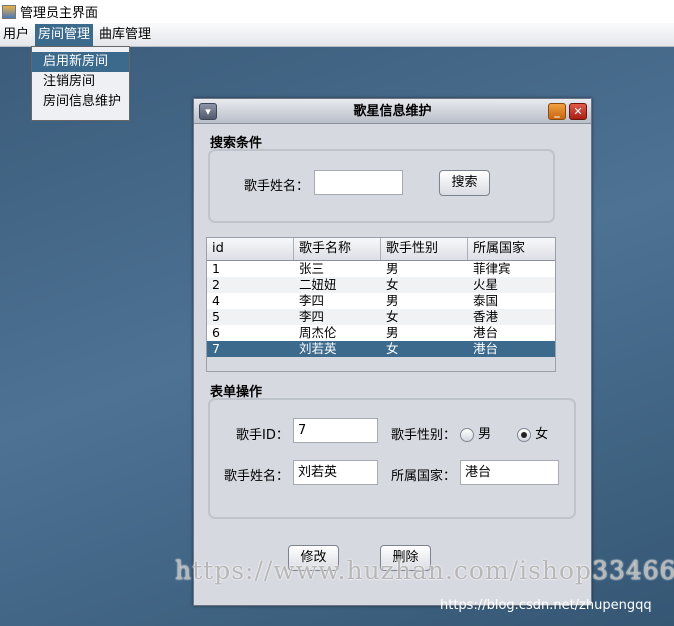  Describe the element at coordinates (475, 432) in the screenshot. I see `gender-male-radio: 男` at that location.